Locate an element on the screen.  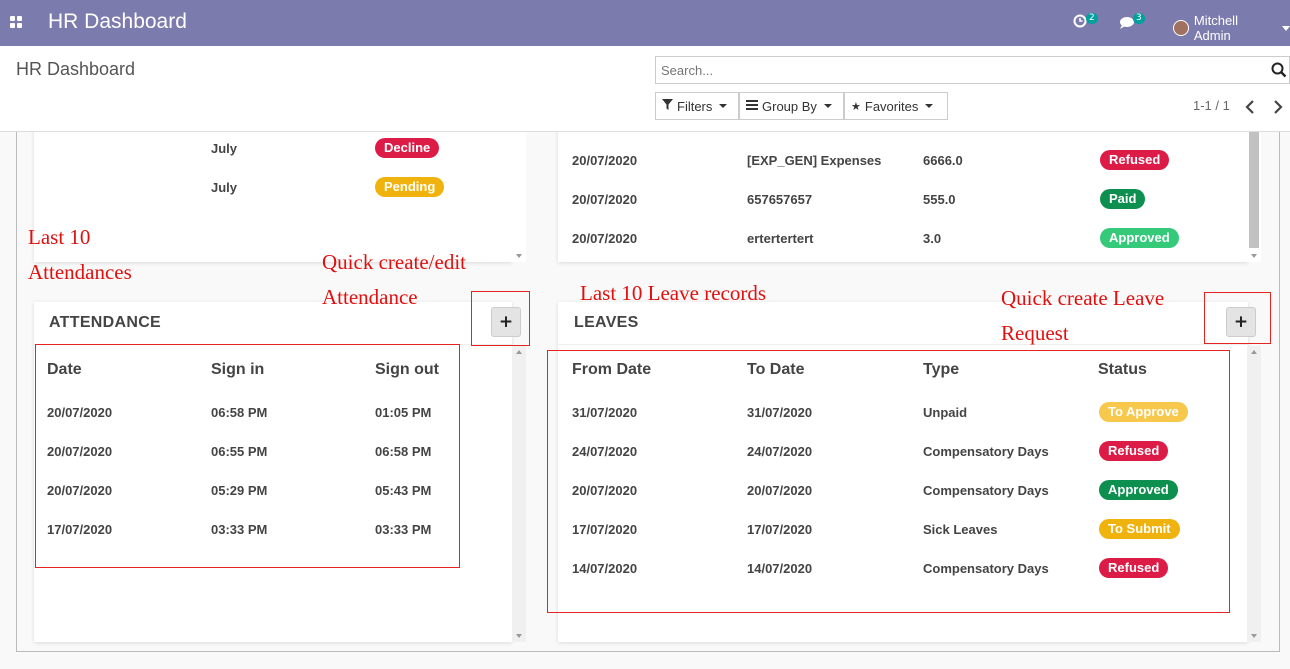
top-navbar: HR Dashboard 2 3 Mitchell Admin is located at coordinates (645, 23).